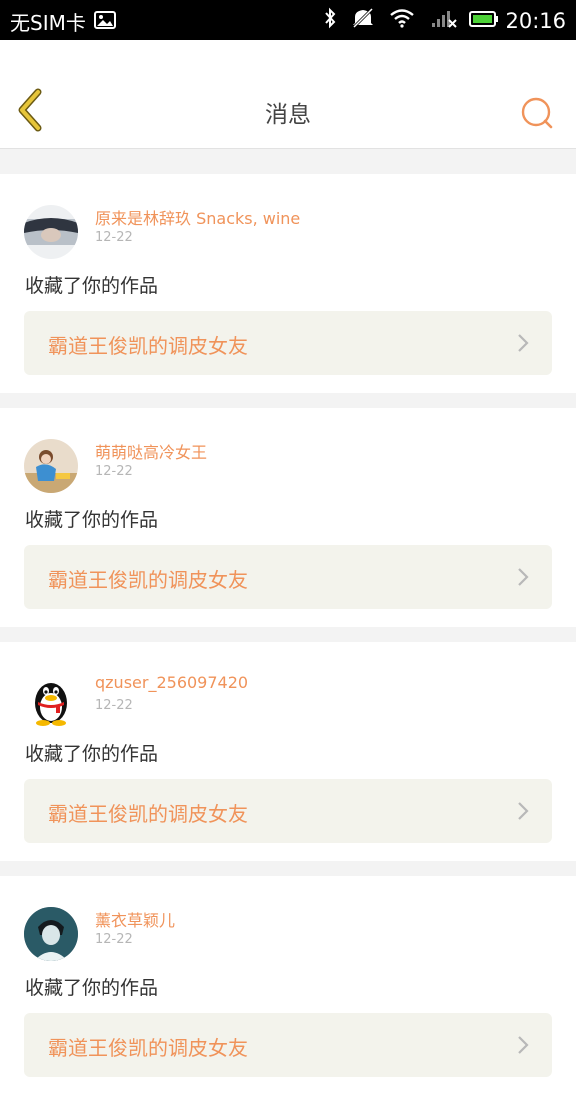  I want to click on search-icon, so click(537, 113).